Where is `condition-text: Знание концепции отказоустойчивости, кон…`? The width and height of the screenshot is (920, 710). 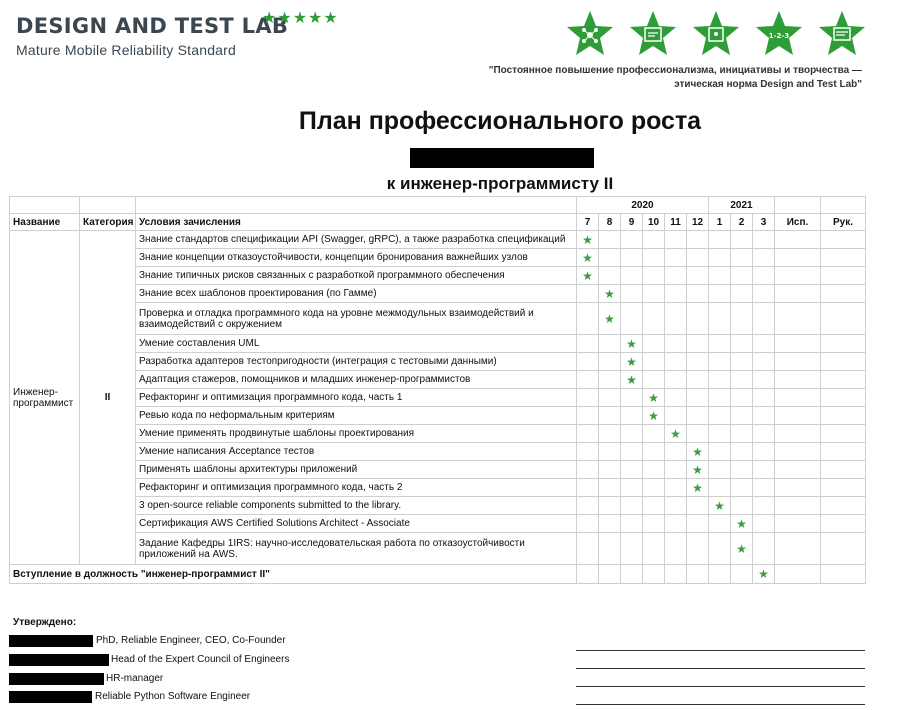
condition-text: Знание концепции отказоустойчивости, кон… is located at coordinates (356, 257).